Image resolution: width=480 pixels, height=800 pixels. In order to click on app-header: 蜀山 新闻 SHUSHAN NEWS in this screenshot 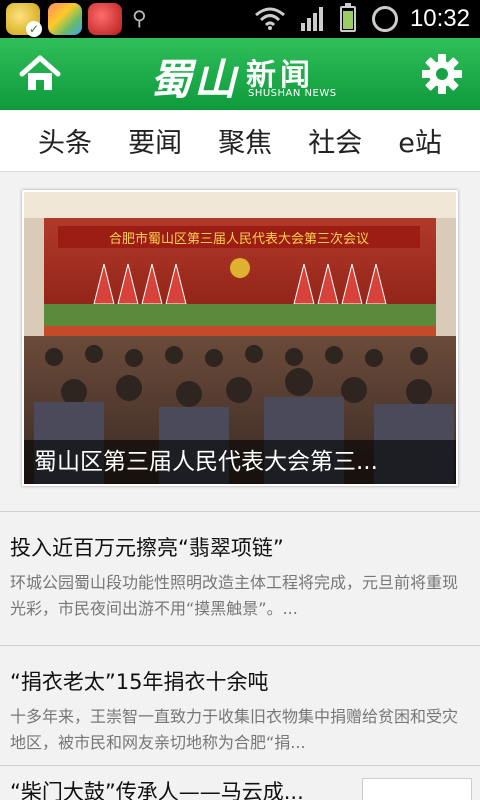, I will do `click(240, 74)`.